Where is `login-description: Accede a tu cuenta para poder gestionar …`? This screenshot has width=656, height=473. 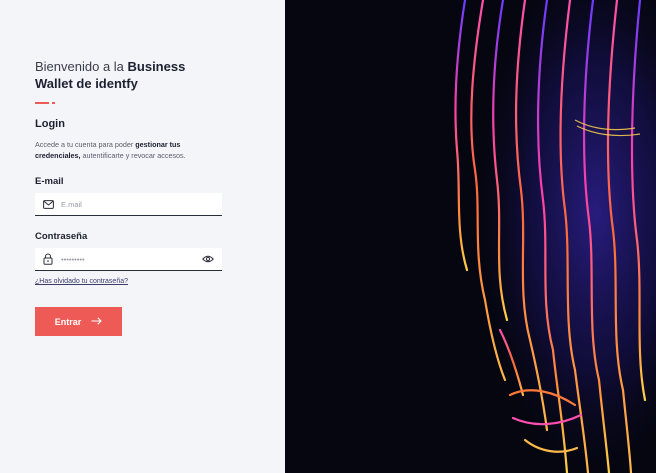
login-description: Accede a tu cuenta para poder gestionar … is located at coordinates (110, 150).